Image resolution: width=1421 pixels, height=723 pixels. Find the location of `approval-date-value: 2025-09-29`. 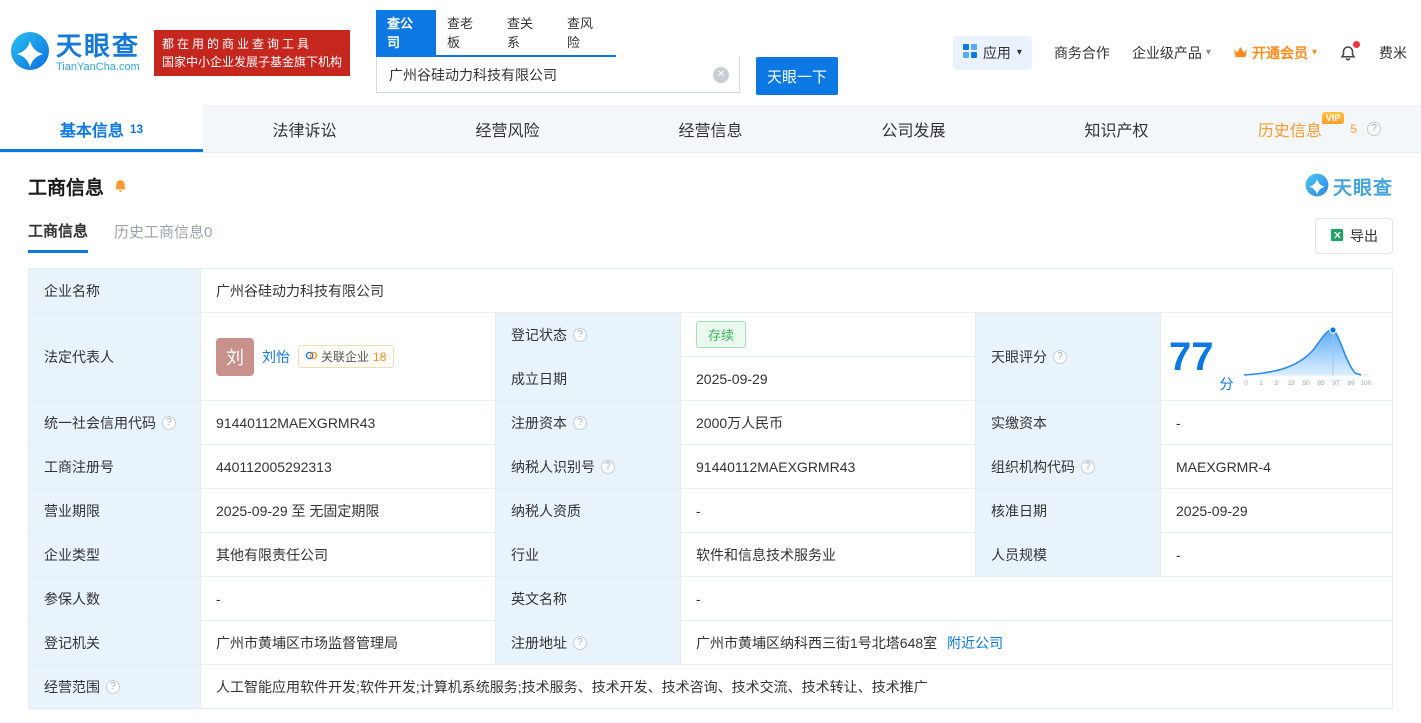

approval-date-value: 2025-09-29 is located at coordinates (1277, 511).